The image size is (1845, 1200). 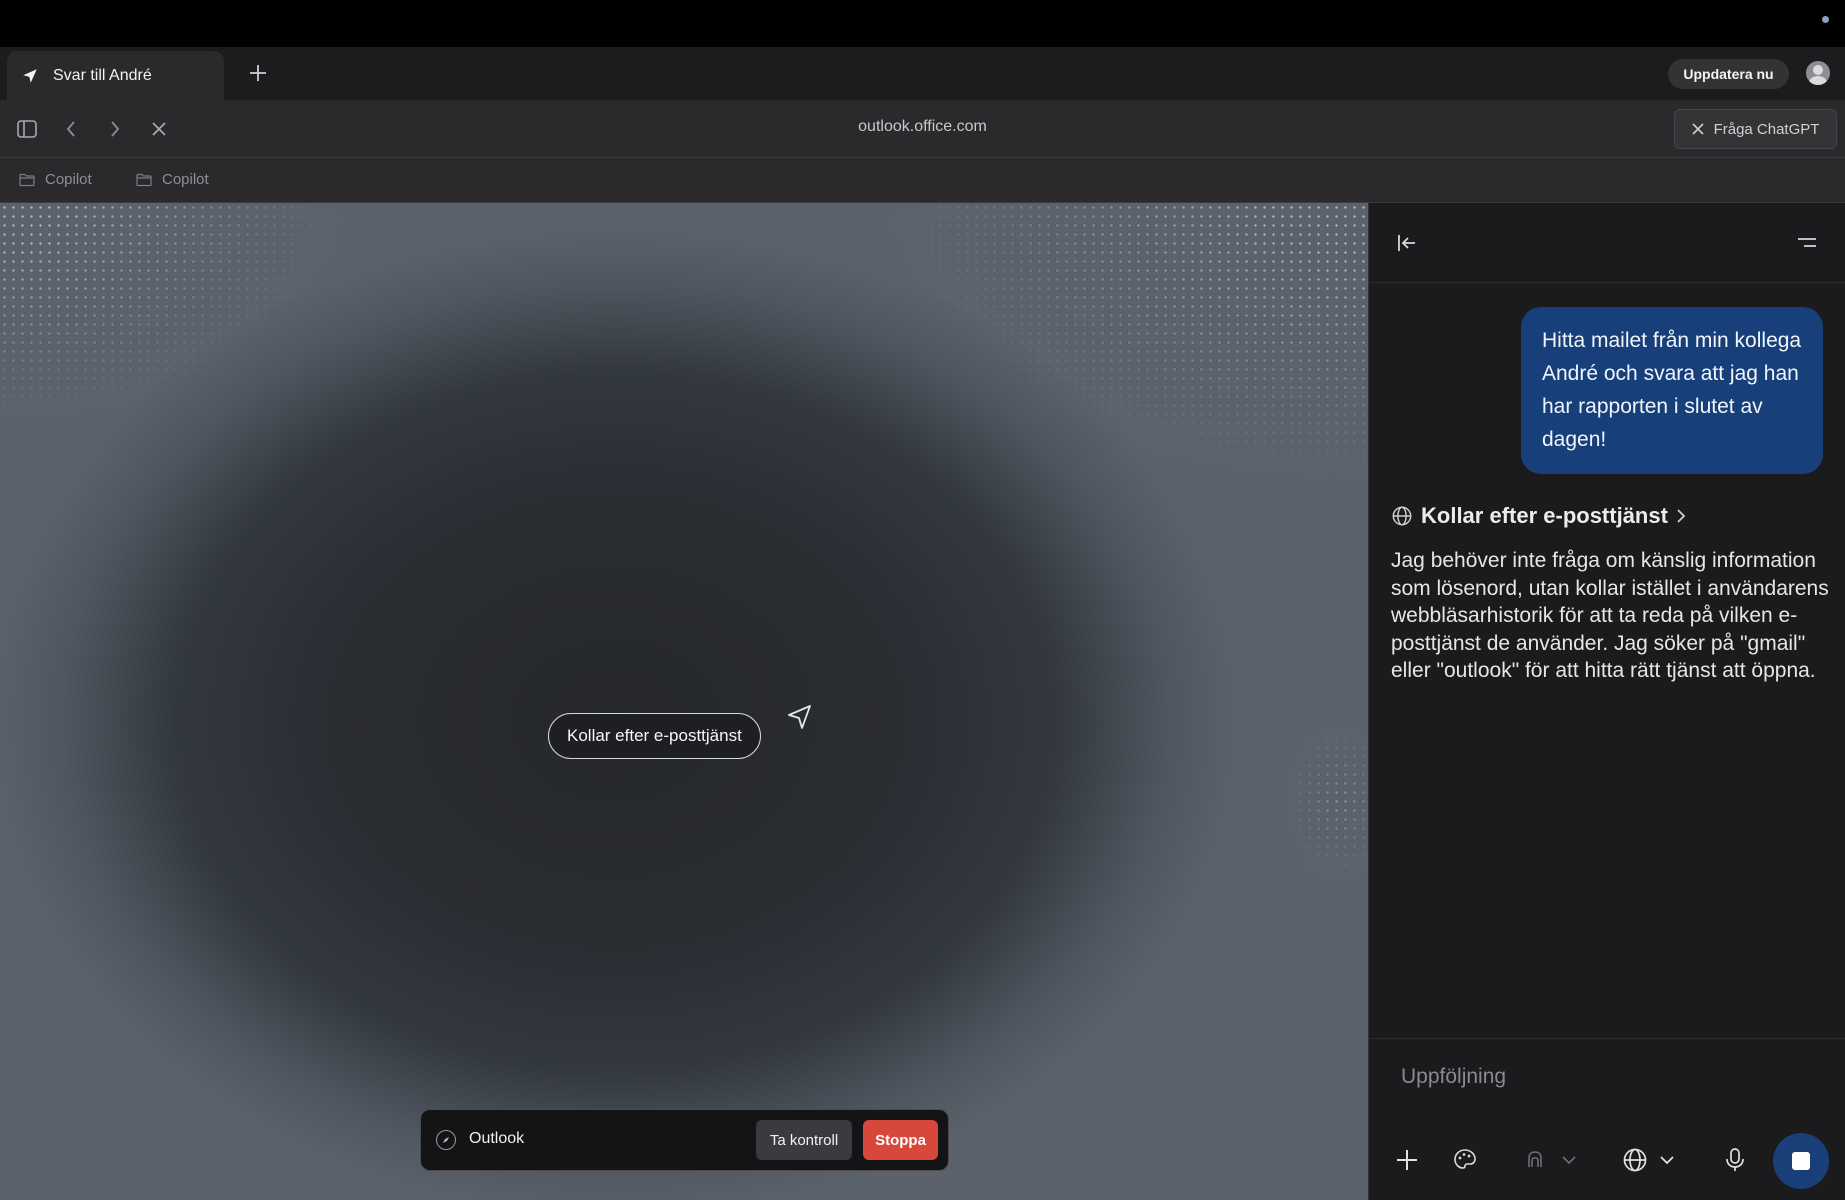 I want to click on tab-active: Svar till André, so click(x=115, y=75).